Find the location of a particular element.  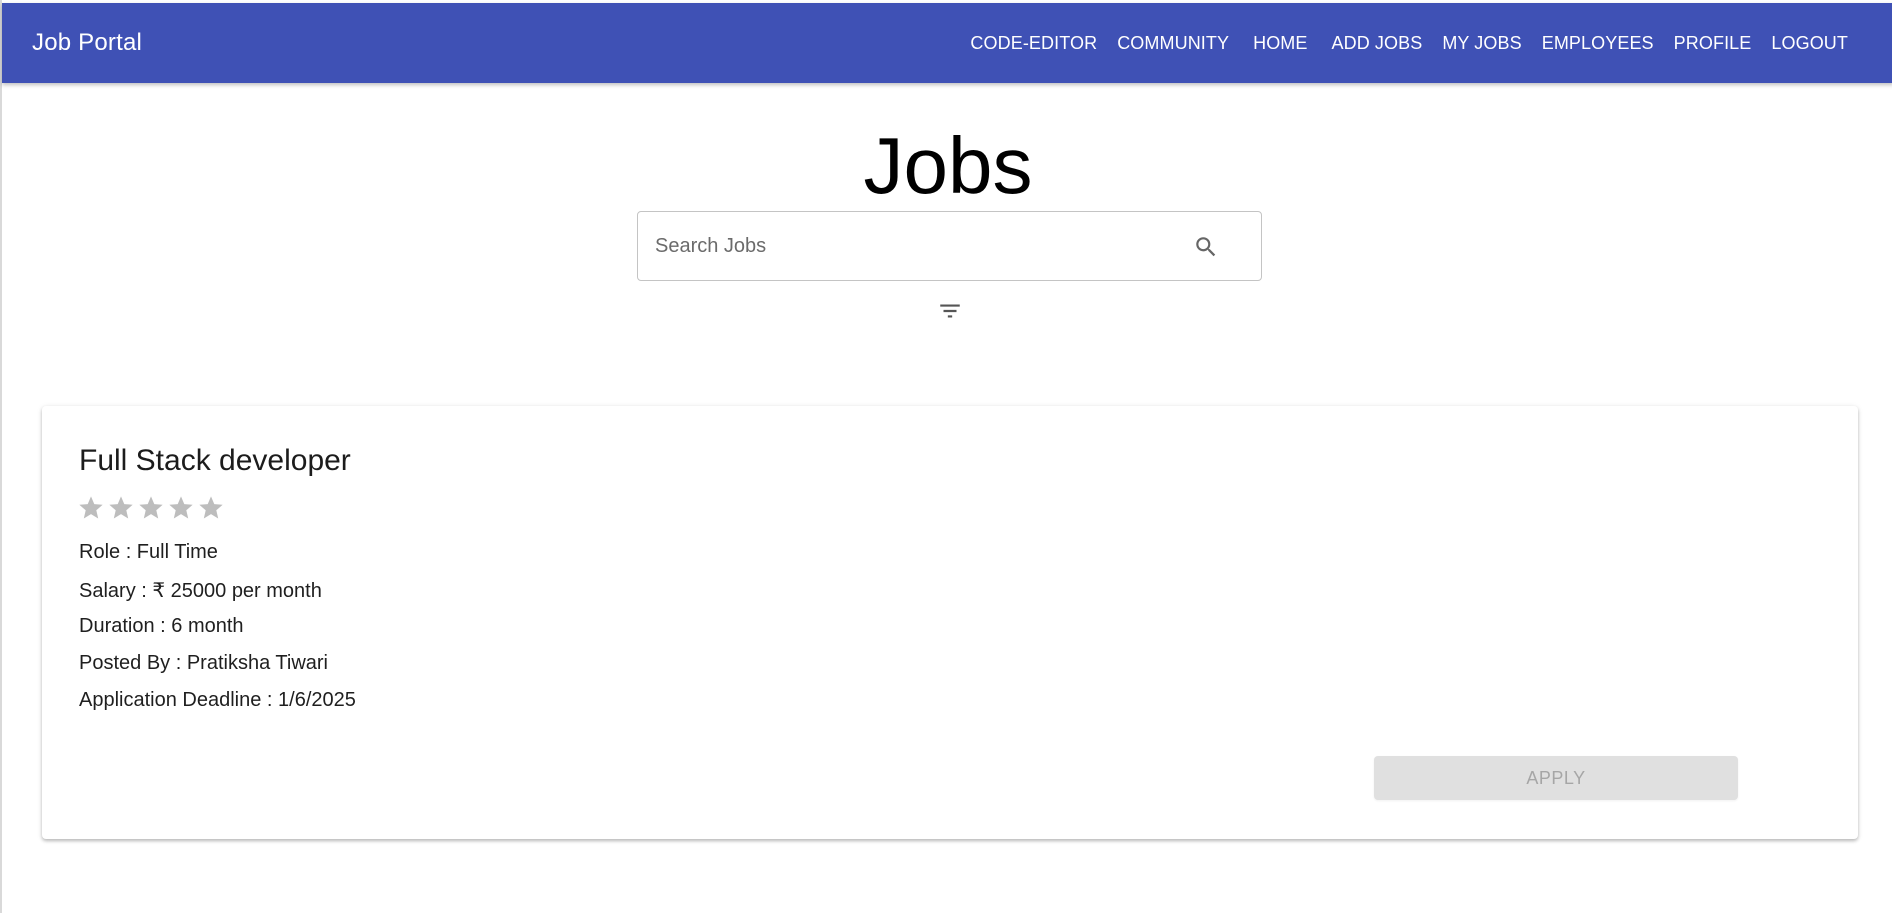

nav-employees: EMPLOYEES is located at coordinates (1598, 43).